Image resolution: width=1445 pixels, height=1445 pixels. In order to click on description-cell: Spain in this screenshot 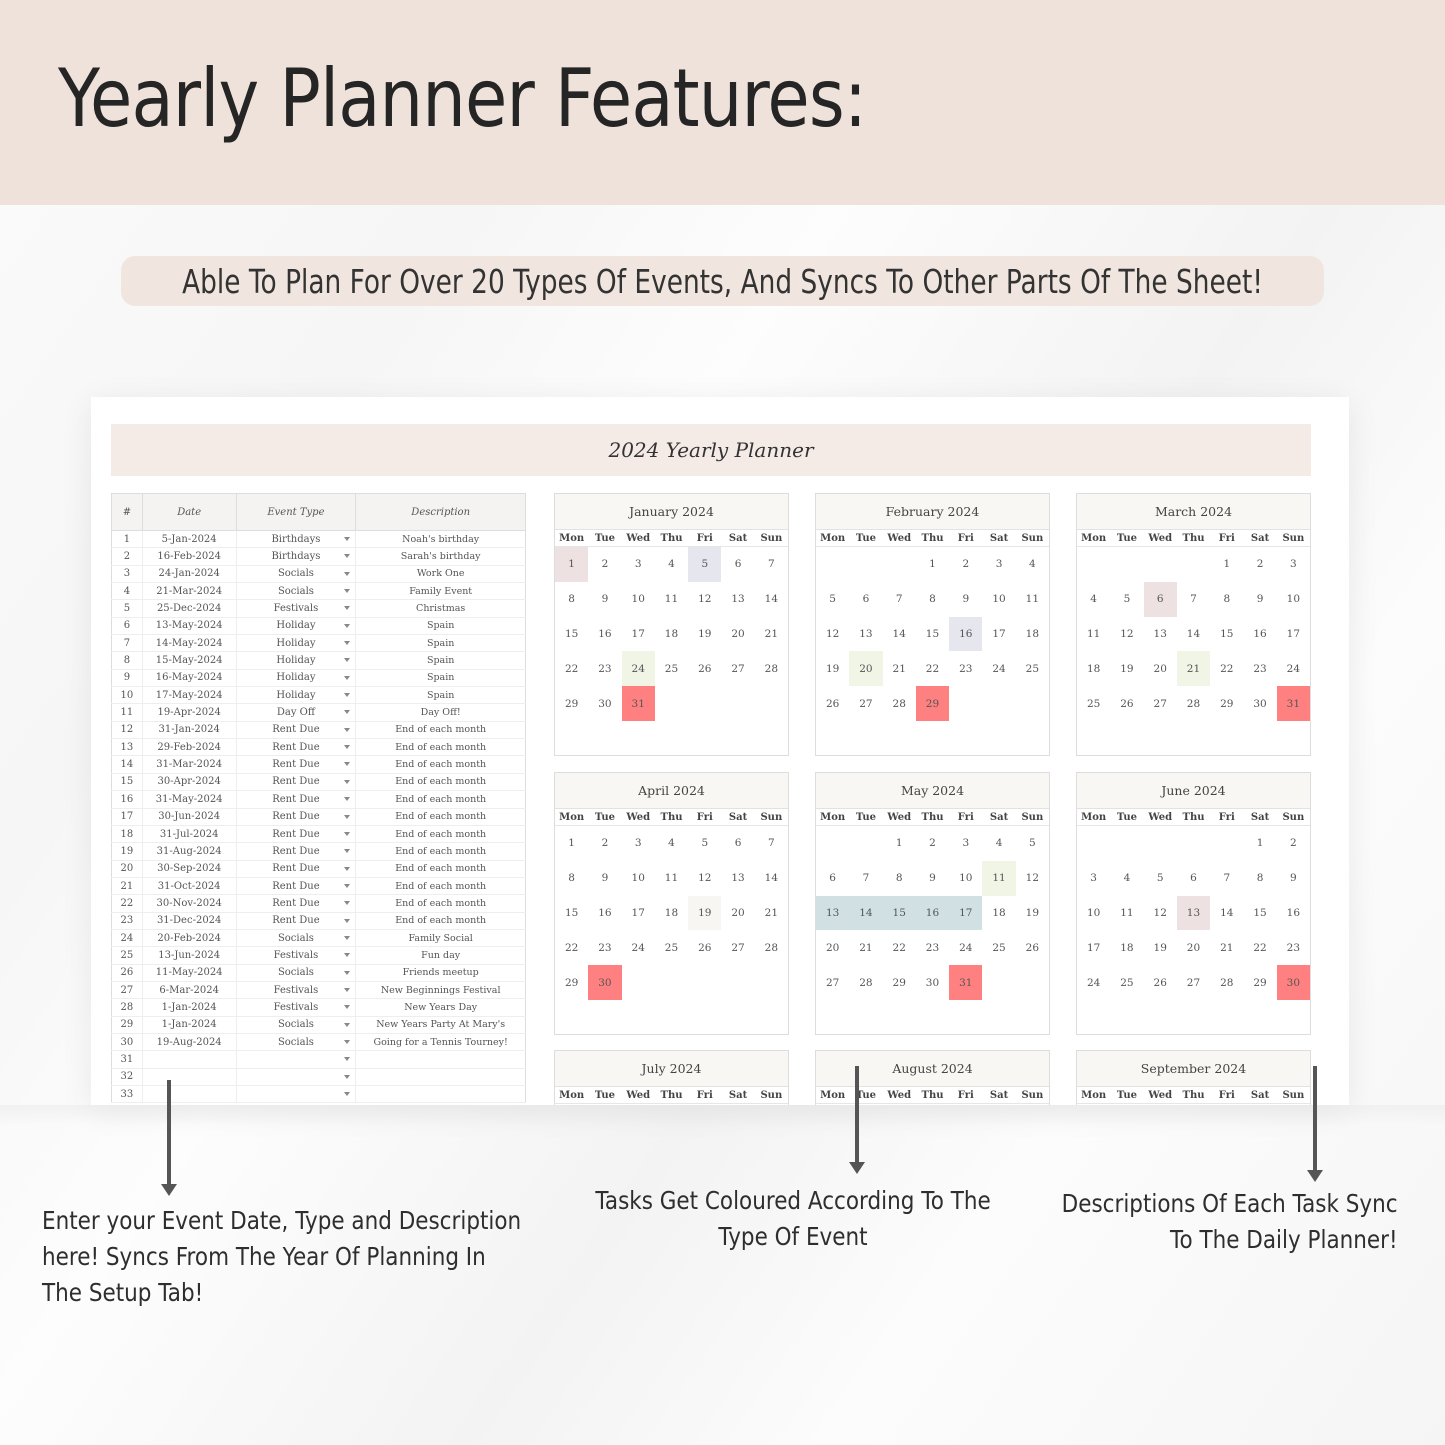, I will do `click(440, 660)`.